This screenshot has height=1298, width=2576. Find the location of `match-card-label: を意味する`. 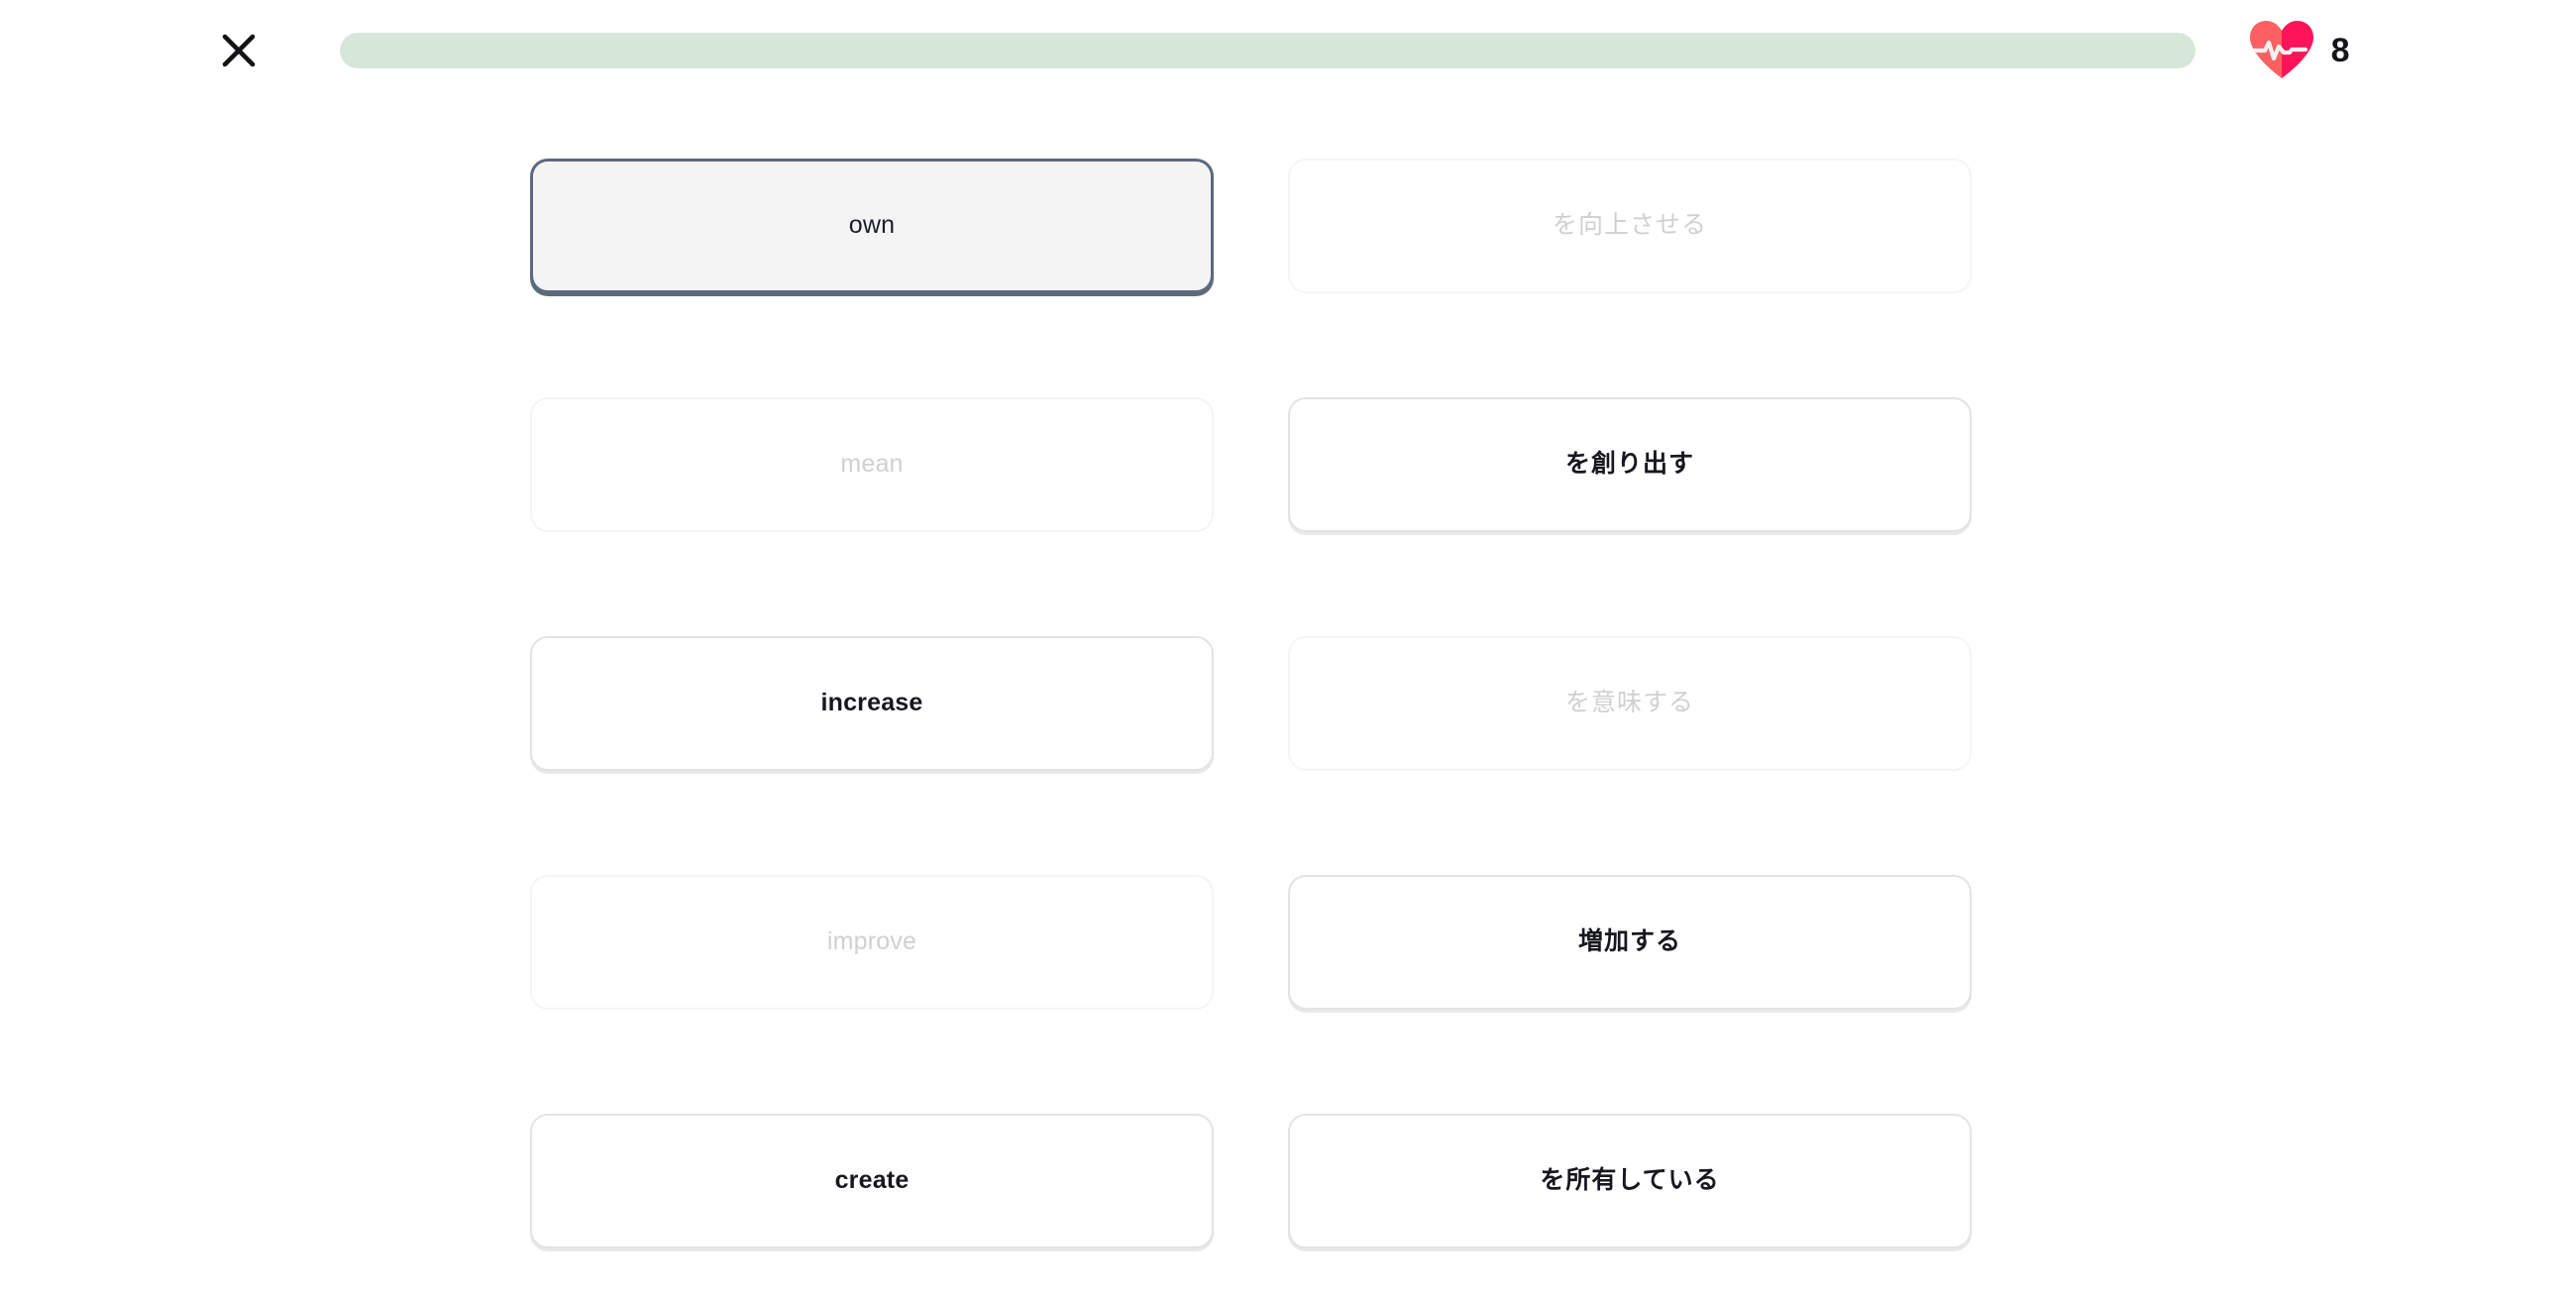

match-card-label: を意味する is located at coordinates (1629, 703).